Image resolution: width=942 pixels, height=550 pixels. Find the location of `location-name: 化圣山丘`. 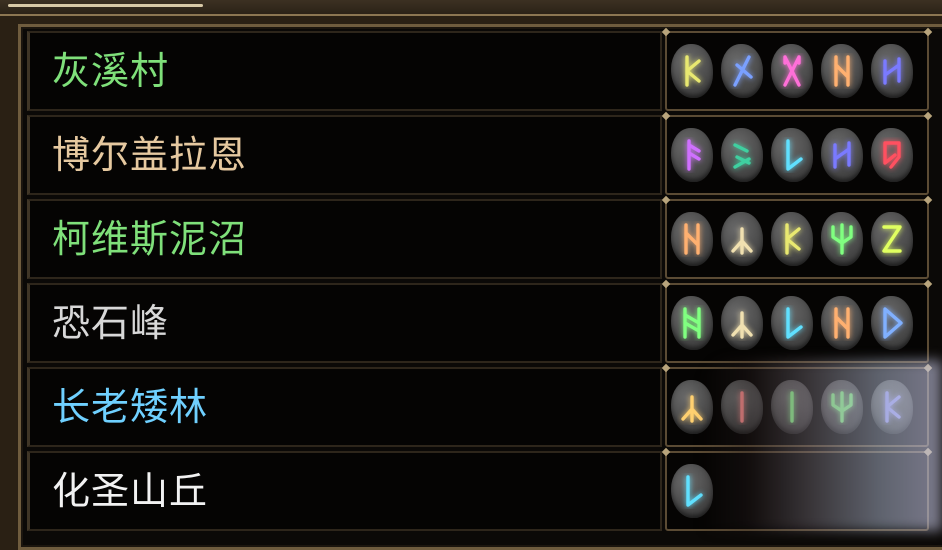

location-name: 化圣山丘 is located at coordinates (130, 491).